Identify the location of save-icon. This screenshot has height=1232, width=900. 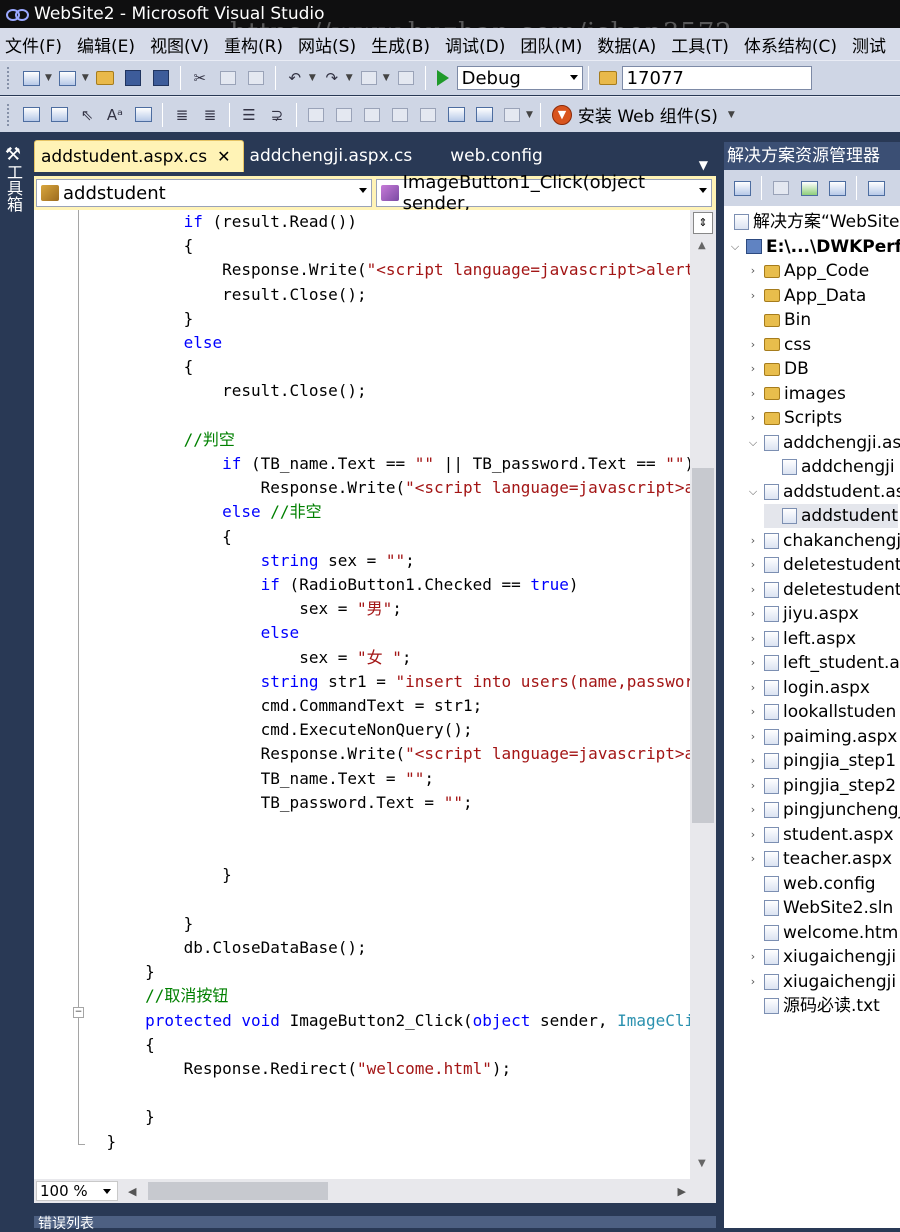
(133, 78).